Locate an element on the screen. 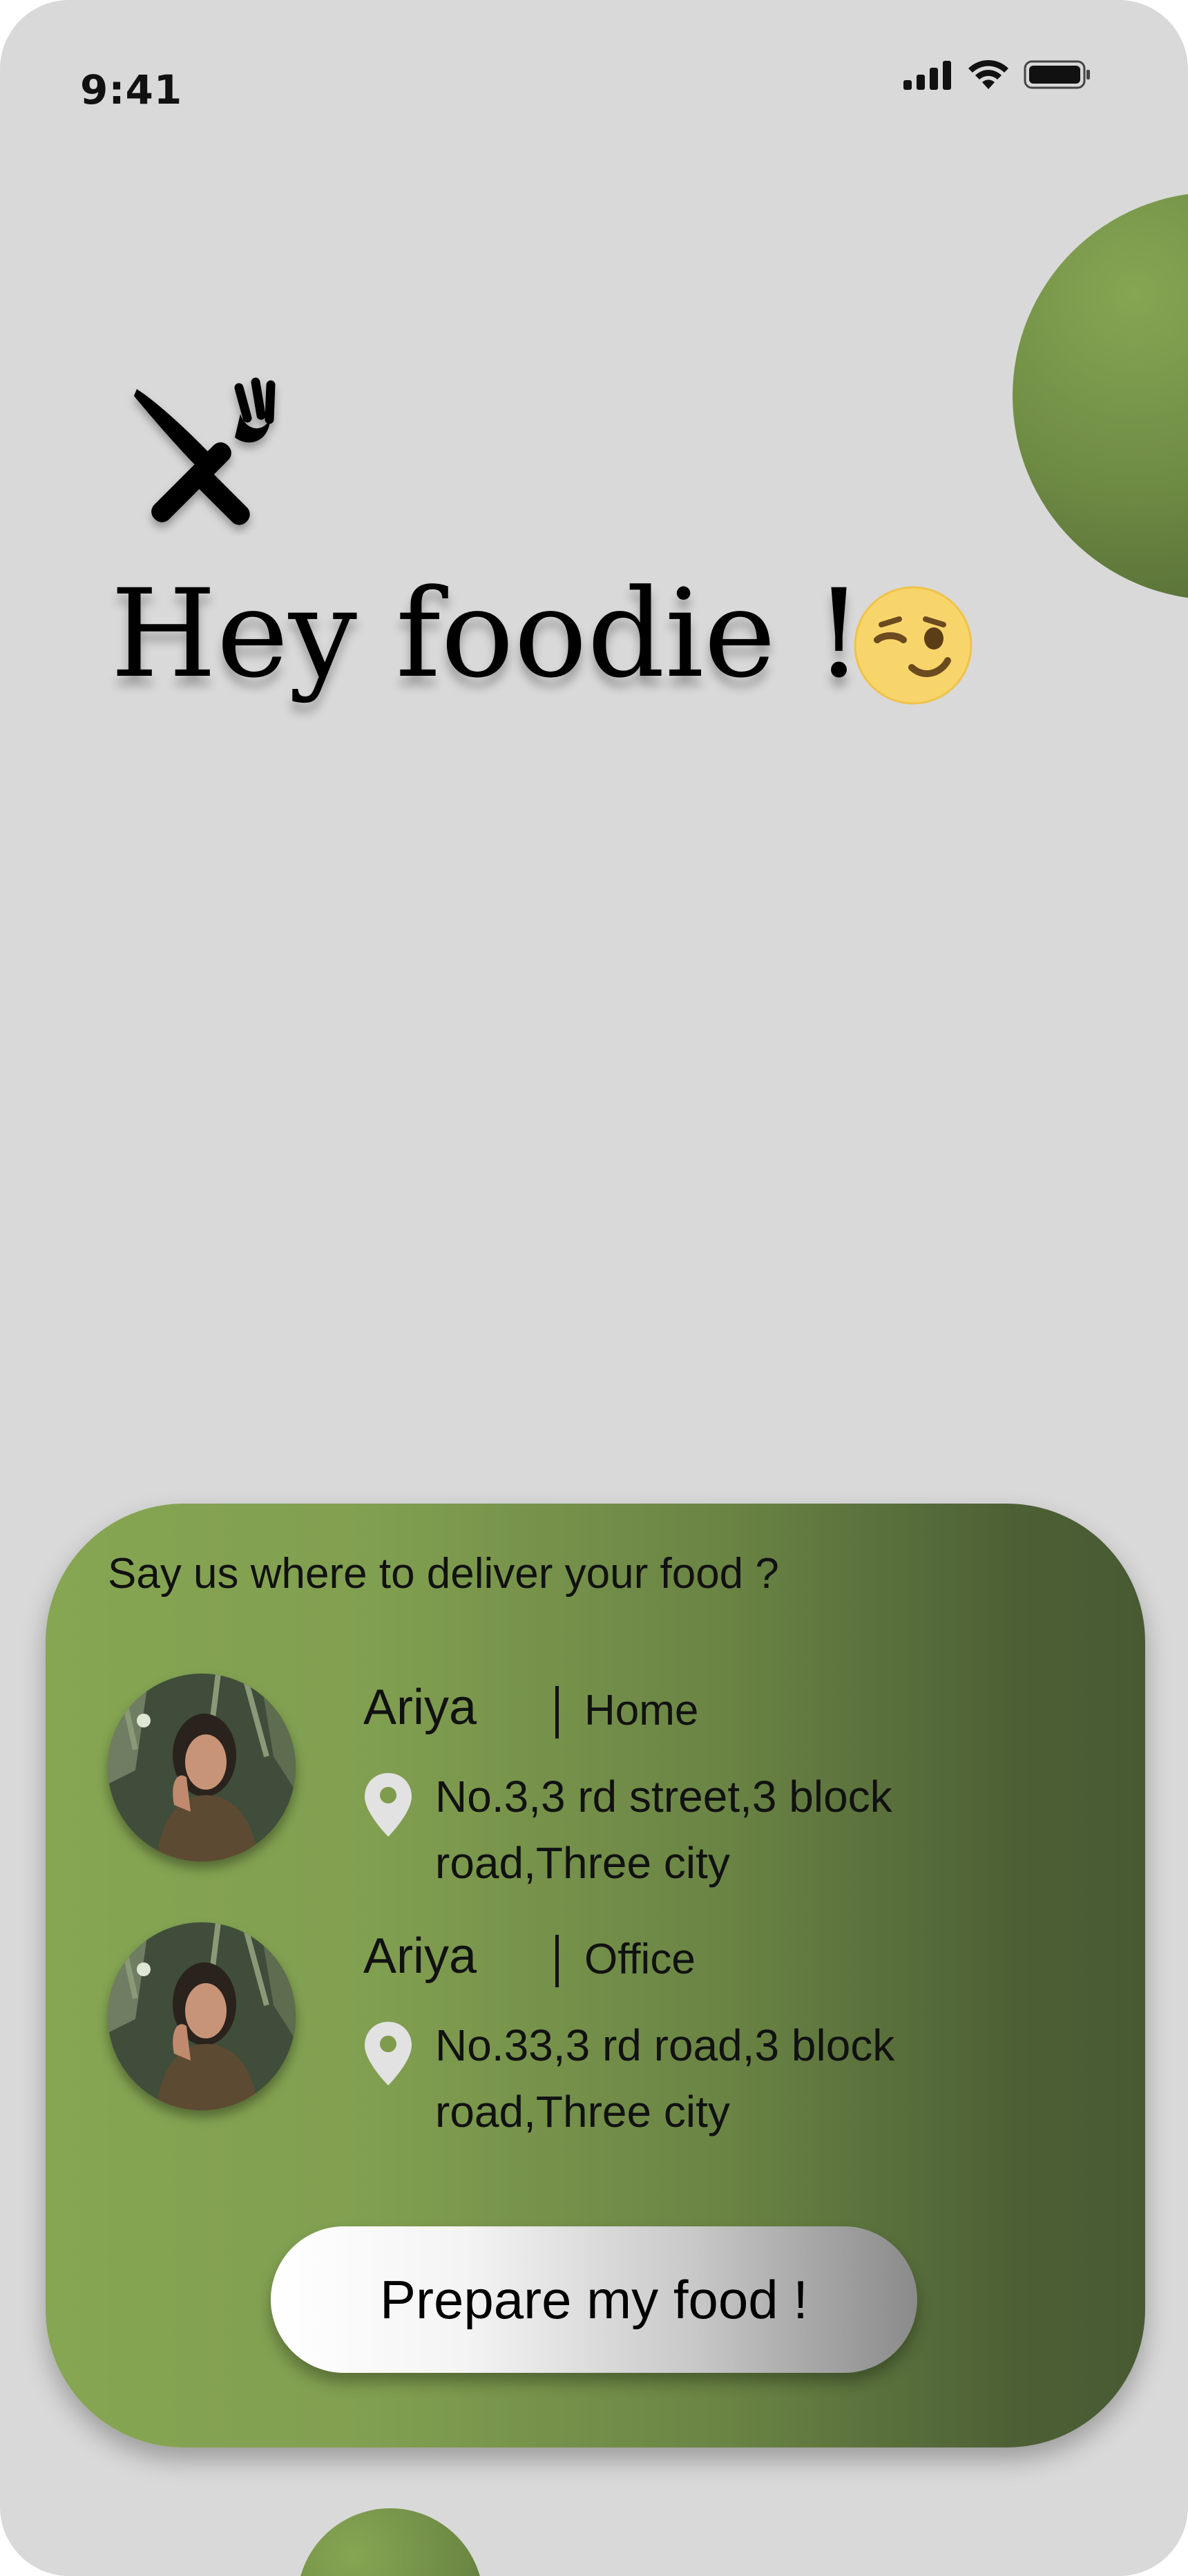 Image resolution: width=1188 pixels, height=2576 pixels. address-text: No.3,3 rd street,3 block road,Three city is located at coordinates (663, 1830).